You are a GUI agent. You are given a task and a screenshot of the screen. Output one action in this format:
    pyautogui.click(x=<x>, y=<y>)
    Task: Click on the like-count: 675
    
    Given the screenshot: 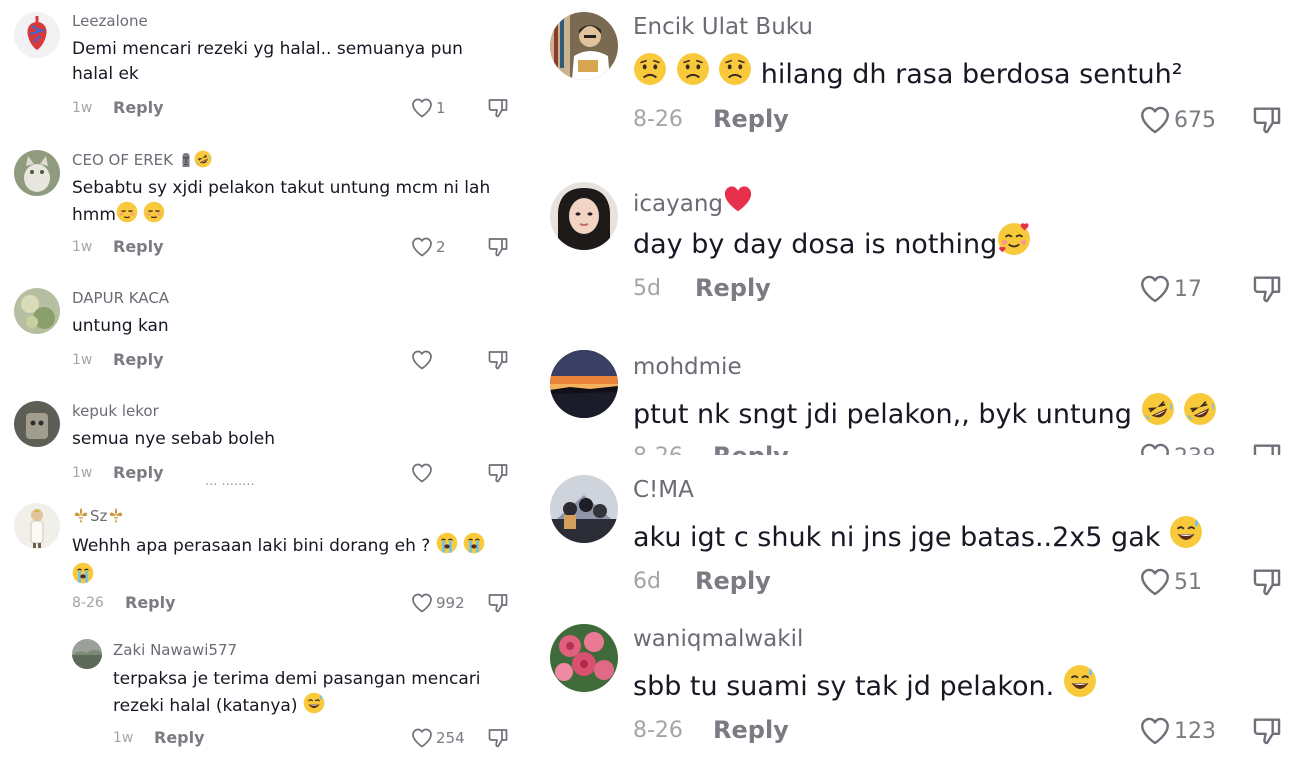 What is the action you would take?
    pyautogui.click(x=1195, y=120)
    